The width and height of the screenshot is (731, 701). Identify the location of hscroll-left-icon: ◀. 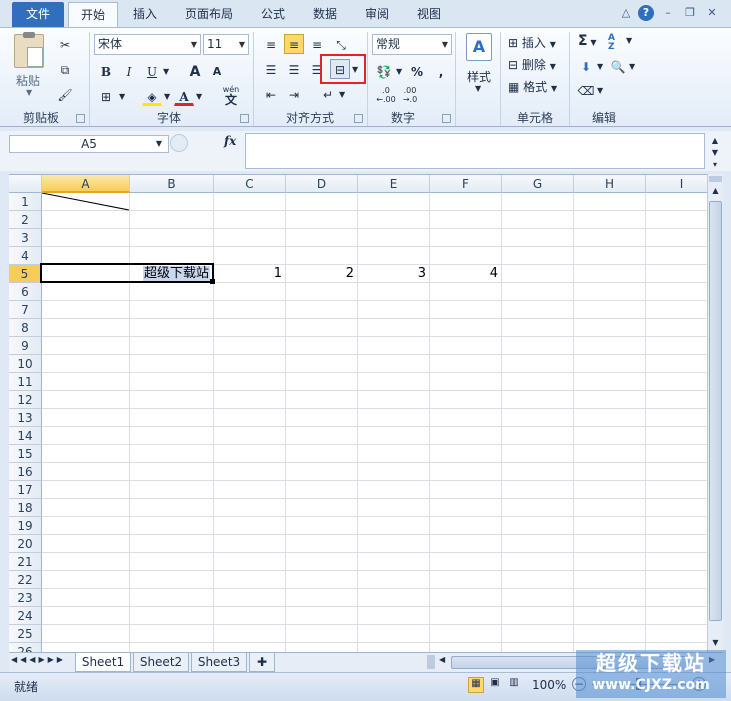
(442, 659).